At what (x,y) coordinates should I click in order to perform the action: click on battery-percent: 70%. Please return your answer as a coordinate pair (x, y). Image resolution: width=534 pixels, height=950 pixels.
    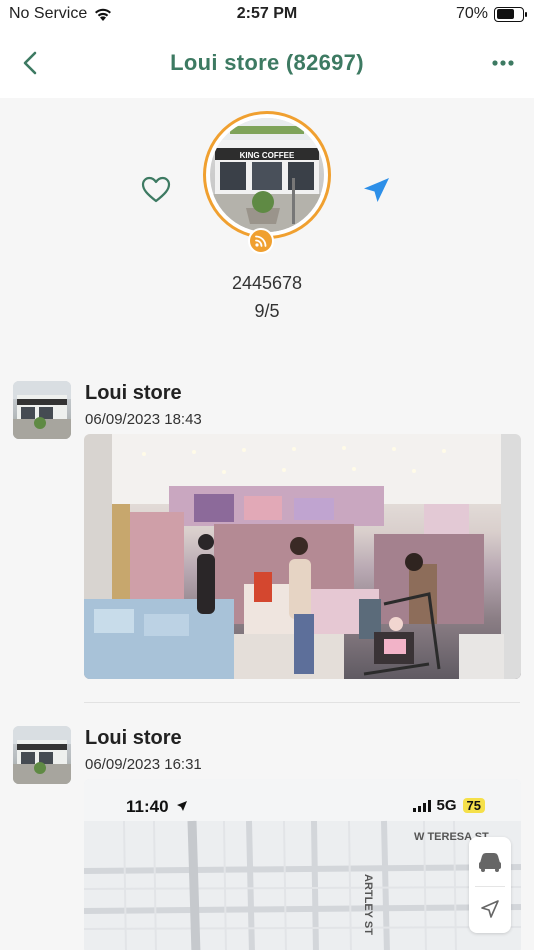
    Looking at the image, I should click on (471, 13).